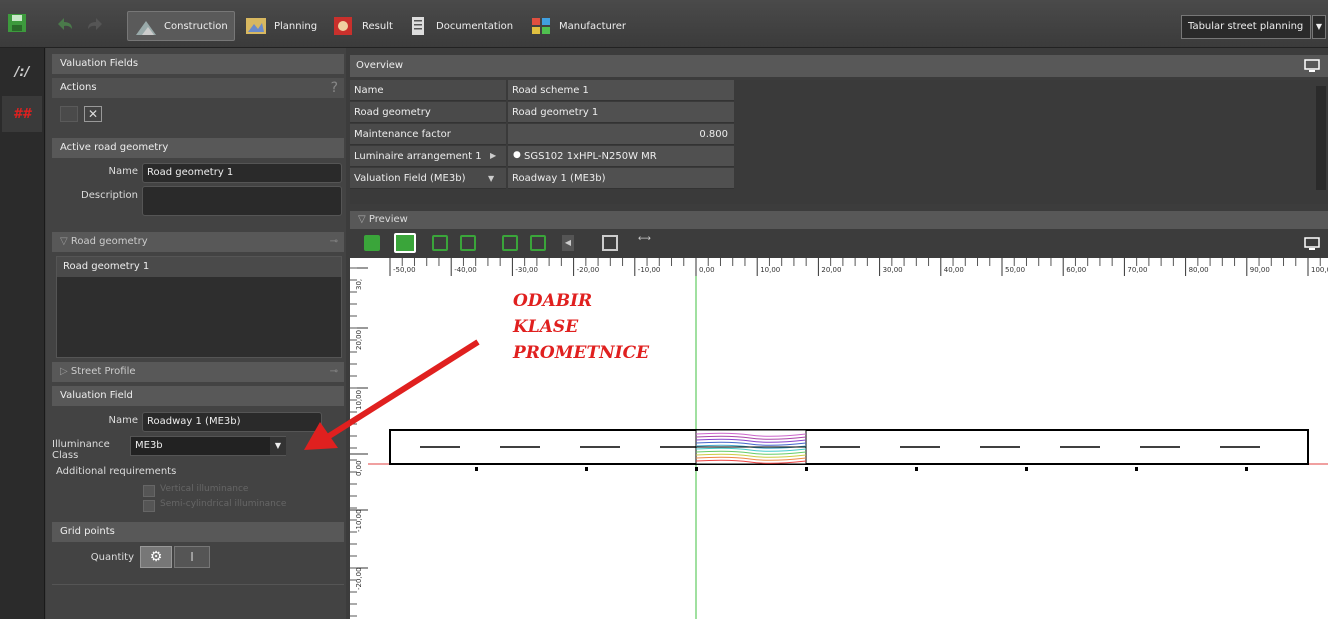 The height and width of the screenshot is (619, 1328). I want to click on name-label: Name, so click(123, 171).